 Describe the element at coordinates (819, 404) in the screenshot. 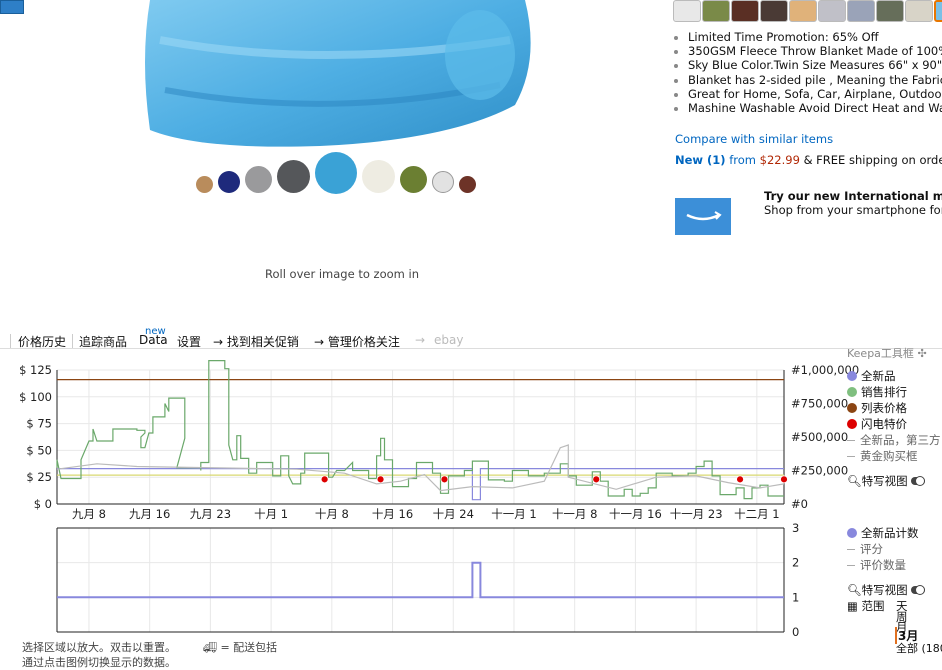

I see `y-right-tick-label: #750,000` at that location.